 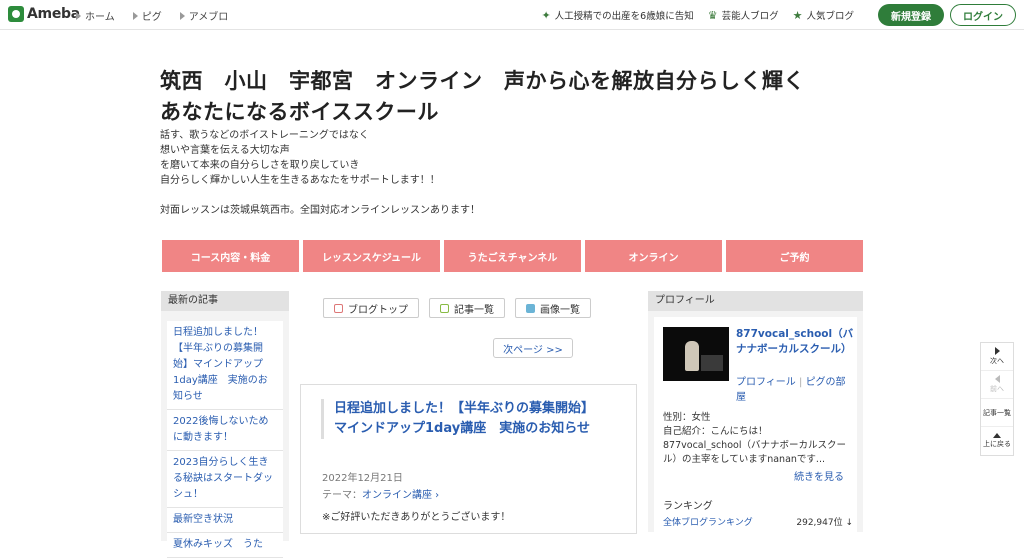 What do you see at coordinates (997, 351) in the screenshot?
I see `arrow-right-icon` at bounding box center [997, 351].